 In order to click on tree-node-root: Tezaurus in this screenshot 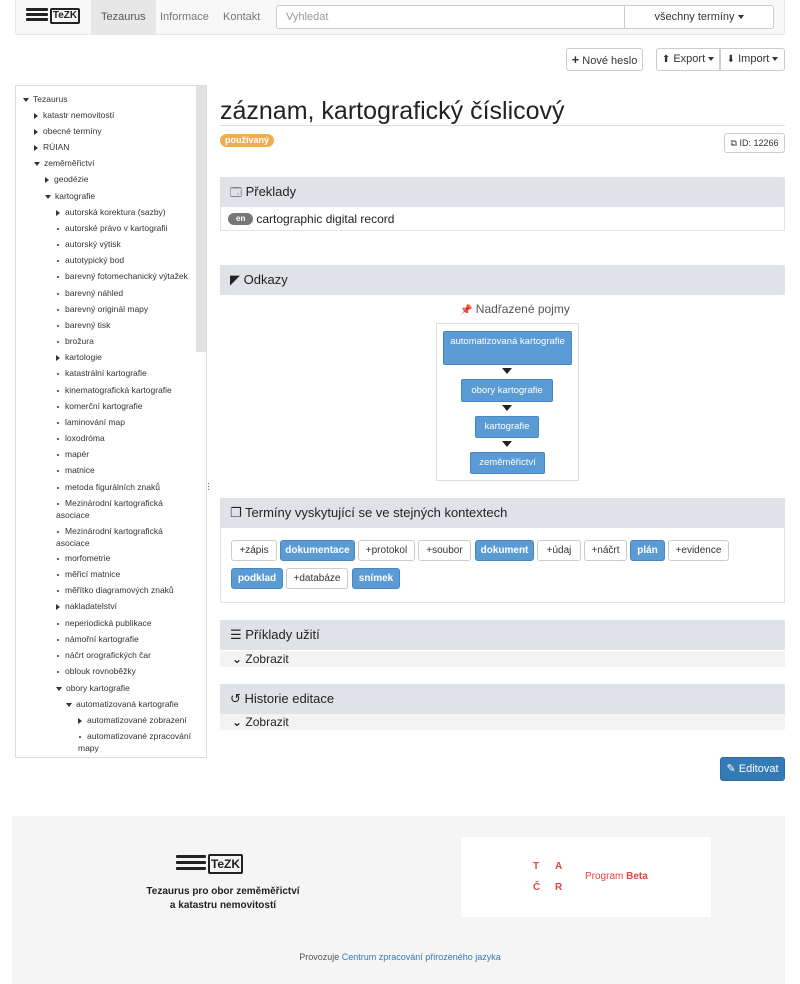, I will do `click(45, 99)`.